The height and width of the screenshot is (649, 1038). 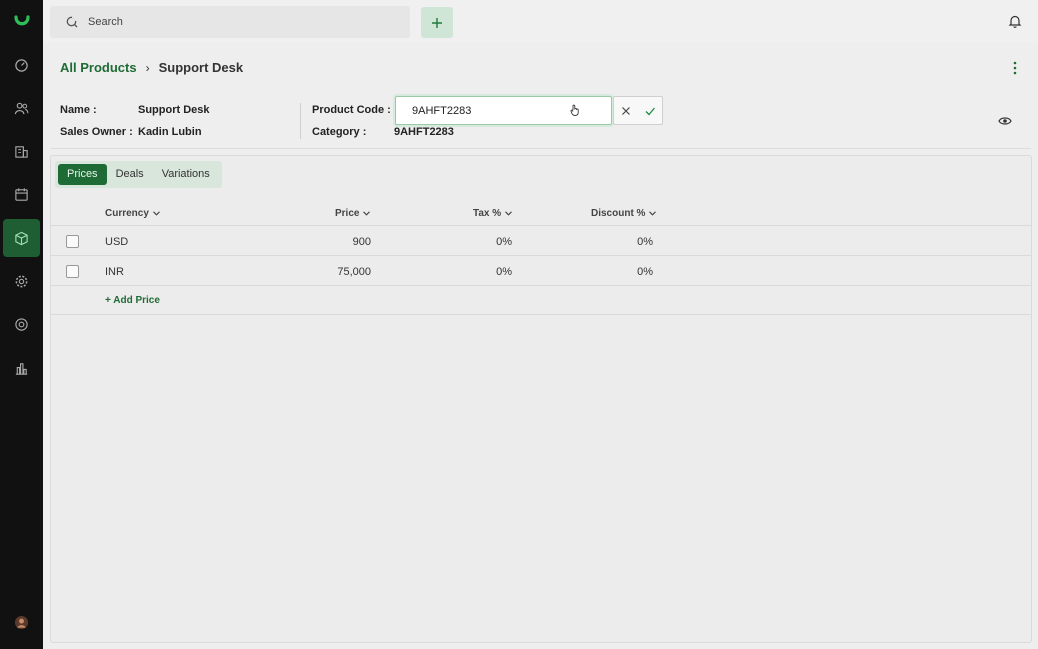 What do you see at coordinates (541, 148) in the screenshot?
I see `header-divider` at bounding box center [541, 148].